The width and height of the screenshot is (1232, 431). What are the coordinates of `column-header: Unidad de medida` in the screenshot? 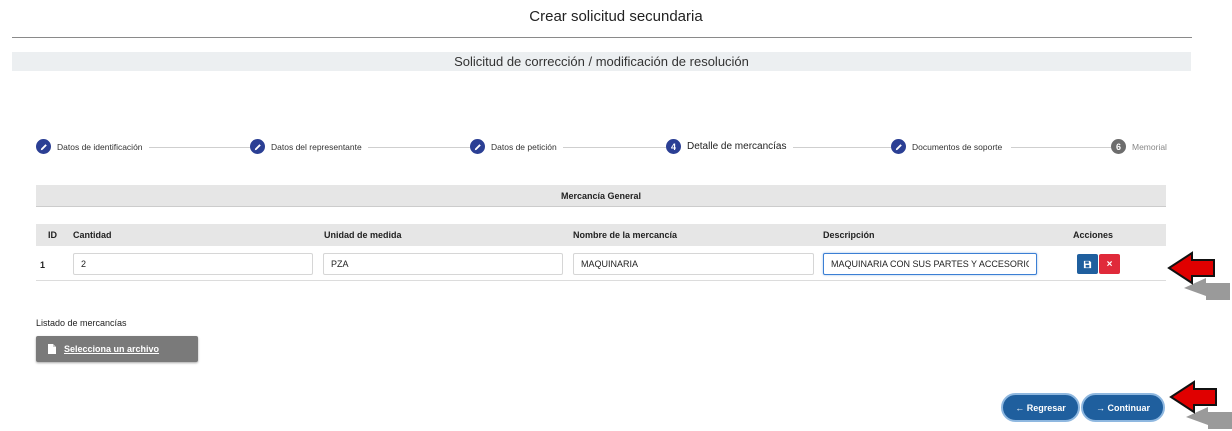 It's located at (363, 235).